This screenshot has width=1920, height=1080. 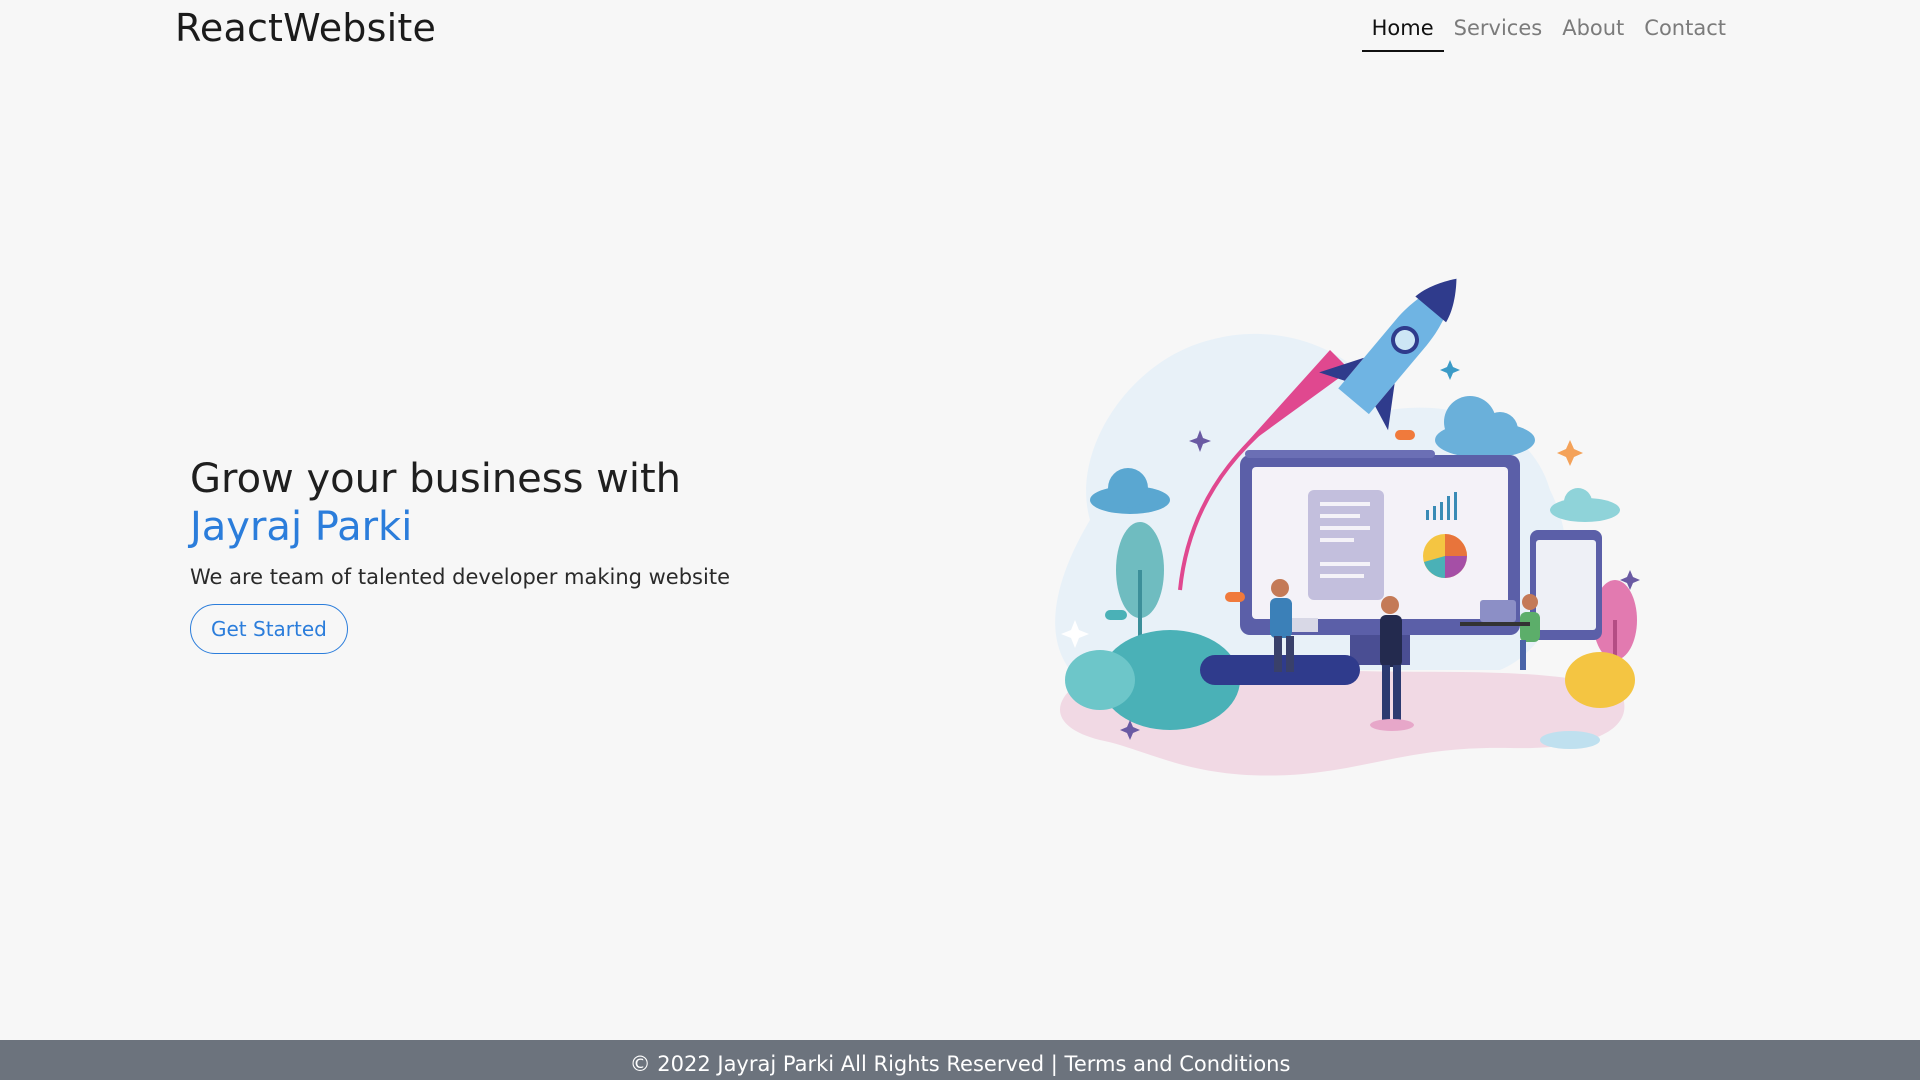 I want to click on hero-title: Grow your business with Jayraj Parki, so click(x=540, y=503).